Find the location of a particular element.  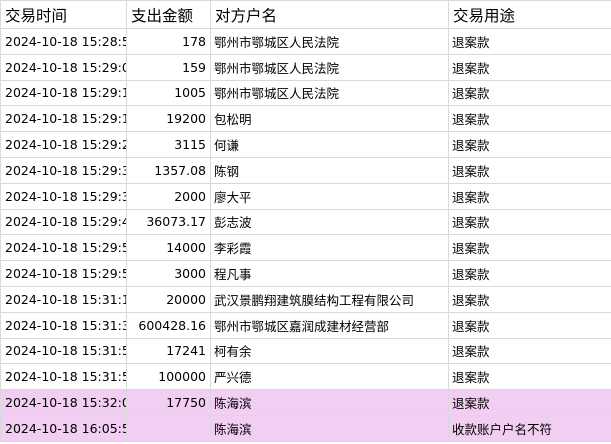

party-cell: 鄂州市鄂城区嘉润成建材经营部 is located at coordinates (329, 325).